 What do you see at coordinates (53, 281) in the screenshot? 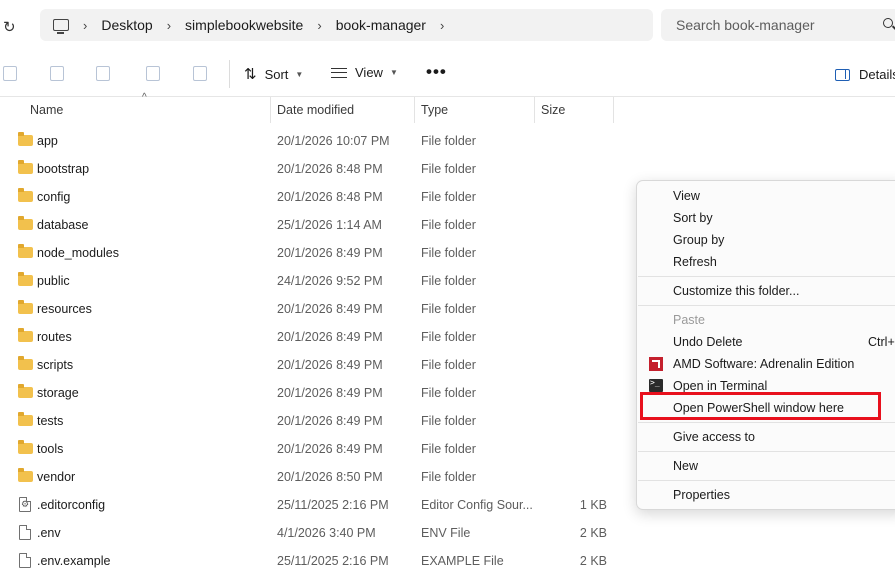
I see `file-name: public` at bounding box center [53, 281].